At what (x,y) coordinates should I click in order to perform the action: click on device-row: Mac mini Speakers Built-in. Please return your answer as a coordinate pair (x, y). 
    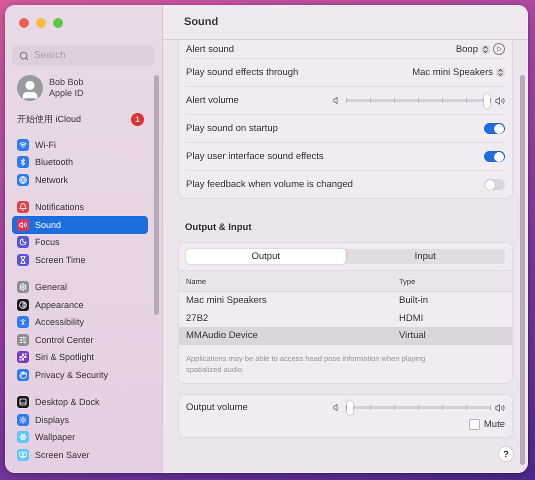
    Looking at the image, I should click on (345, 301).